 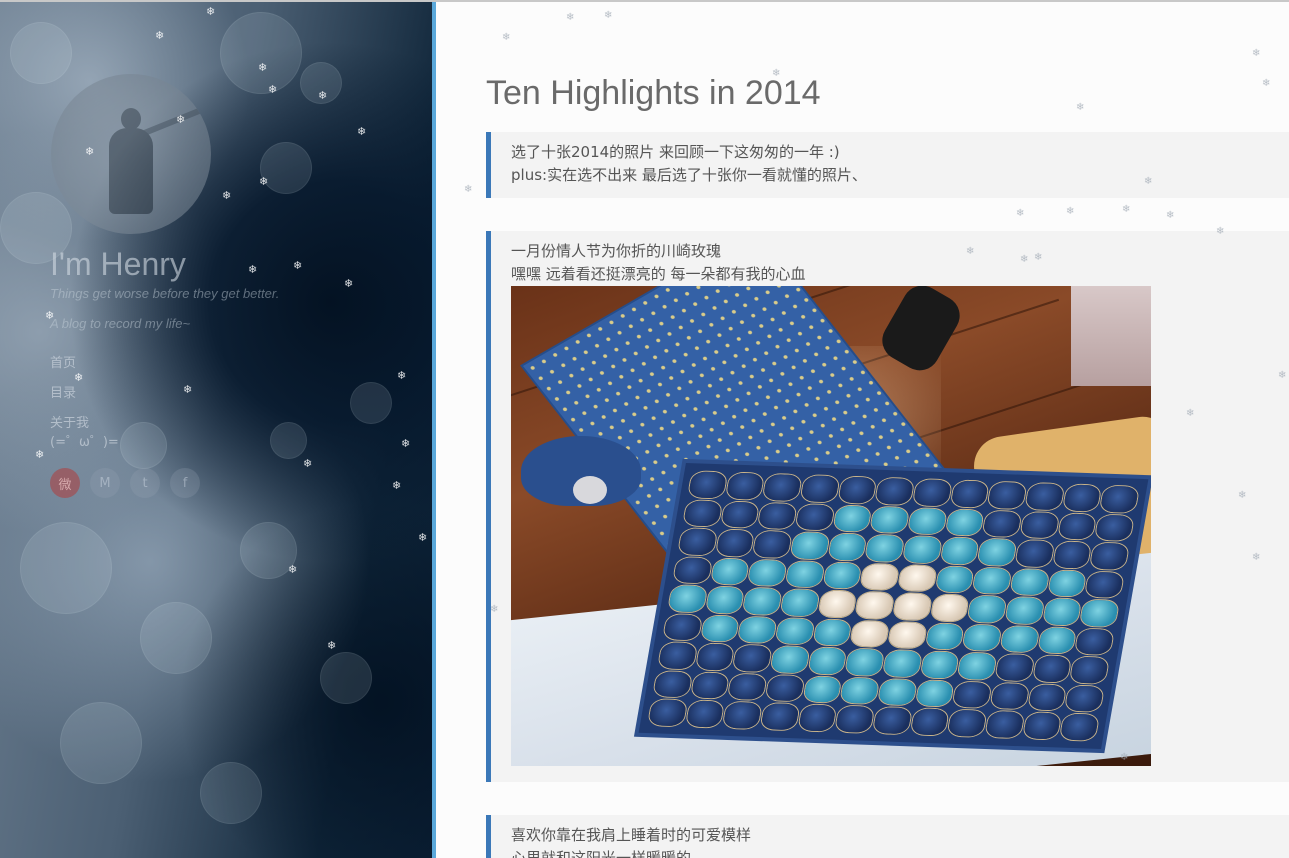 I want to click on blog-title: I'm Henry, so click(x=118, y=264).